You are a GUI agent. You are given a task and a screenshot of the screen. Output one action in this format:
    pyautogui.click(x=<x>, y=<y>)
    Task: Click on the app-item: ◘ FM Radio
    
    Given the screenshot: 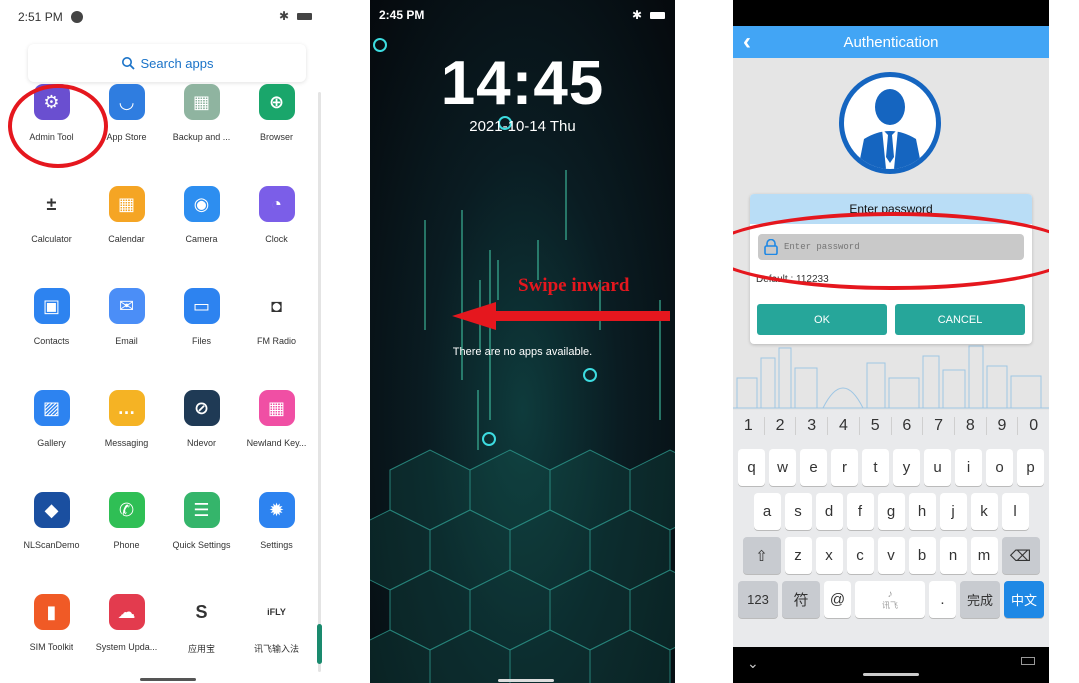 What is the action you would take?
    pyautogui.click(x=276, y=339)
    